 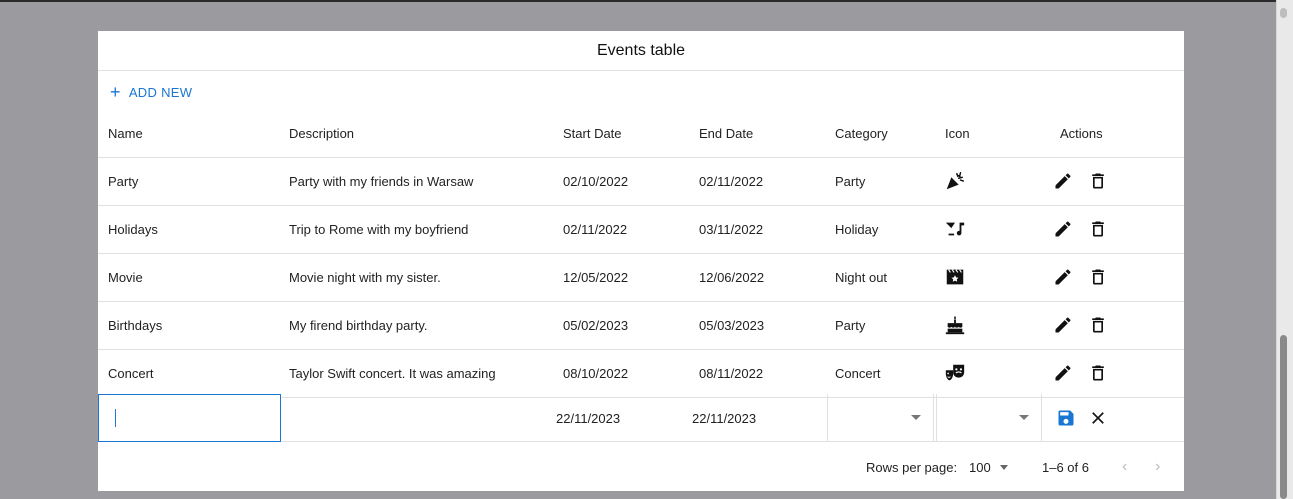 I want to click on add-new-button: + ADD NEW, so click(x=151, y=92).